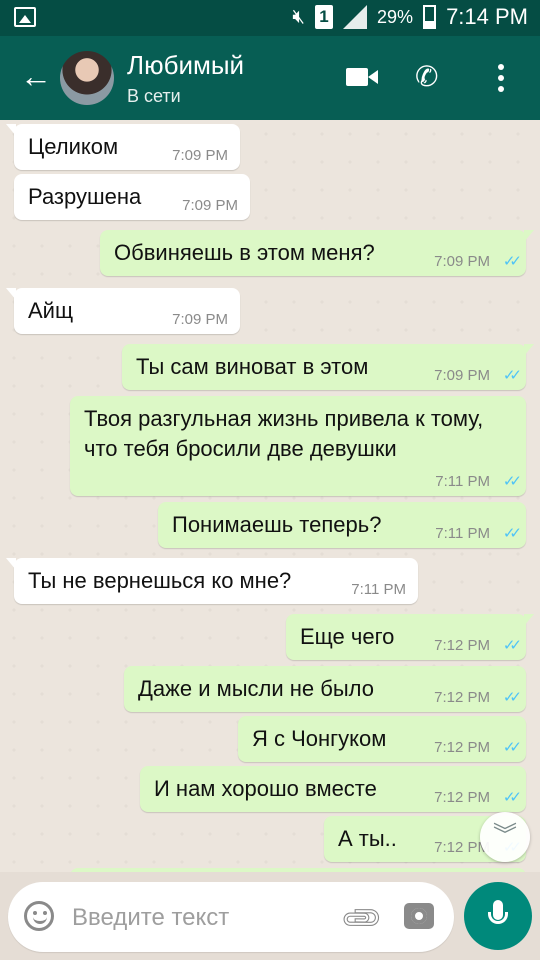  What do you see at coordinates (430, 17) in the screenshot?
I see `battery-icon` at bounding box center [430, 17].